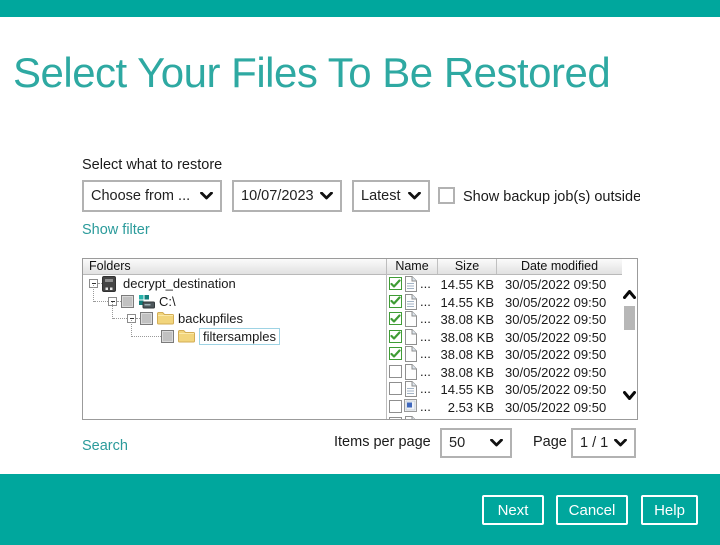 This screenshot has height=545, width=720. What do you see at coordinates (312, 72) in the screenshot?
I see `page-title: Select Your Files To Be Restored` at bounding box center [312, 72].